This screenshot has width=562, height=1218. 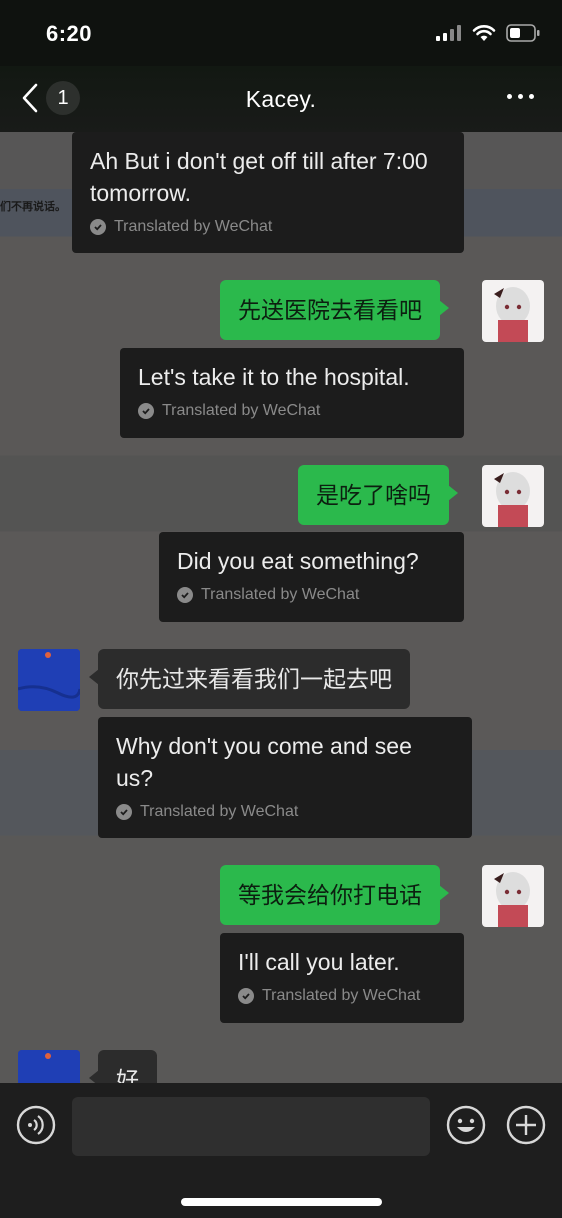 I want to click on chat-title: Kacey., so click(x=281, y=99).